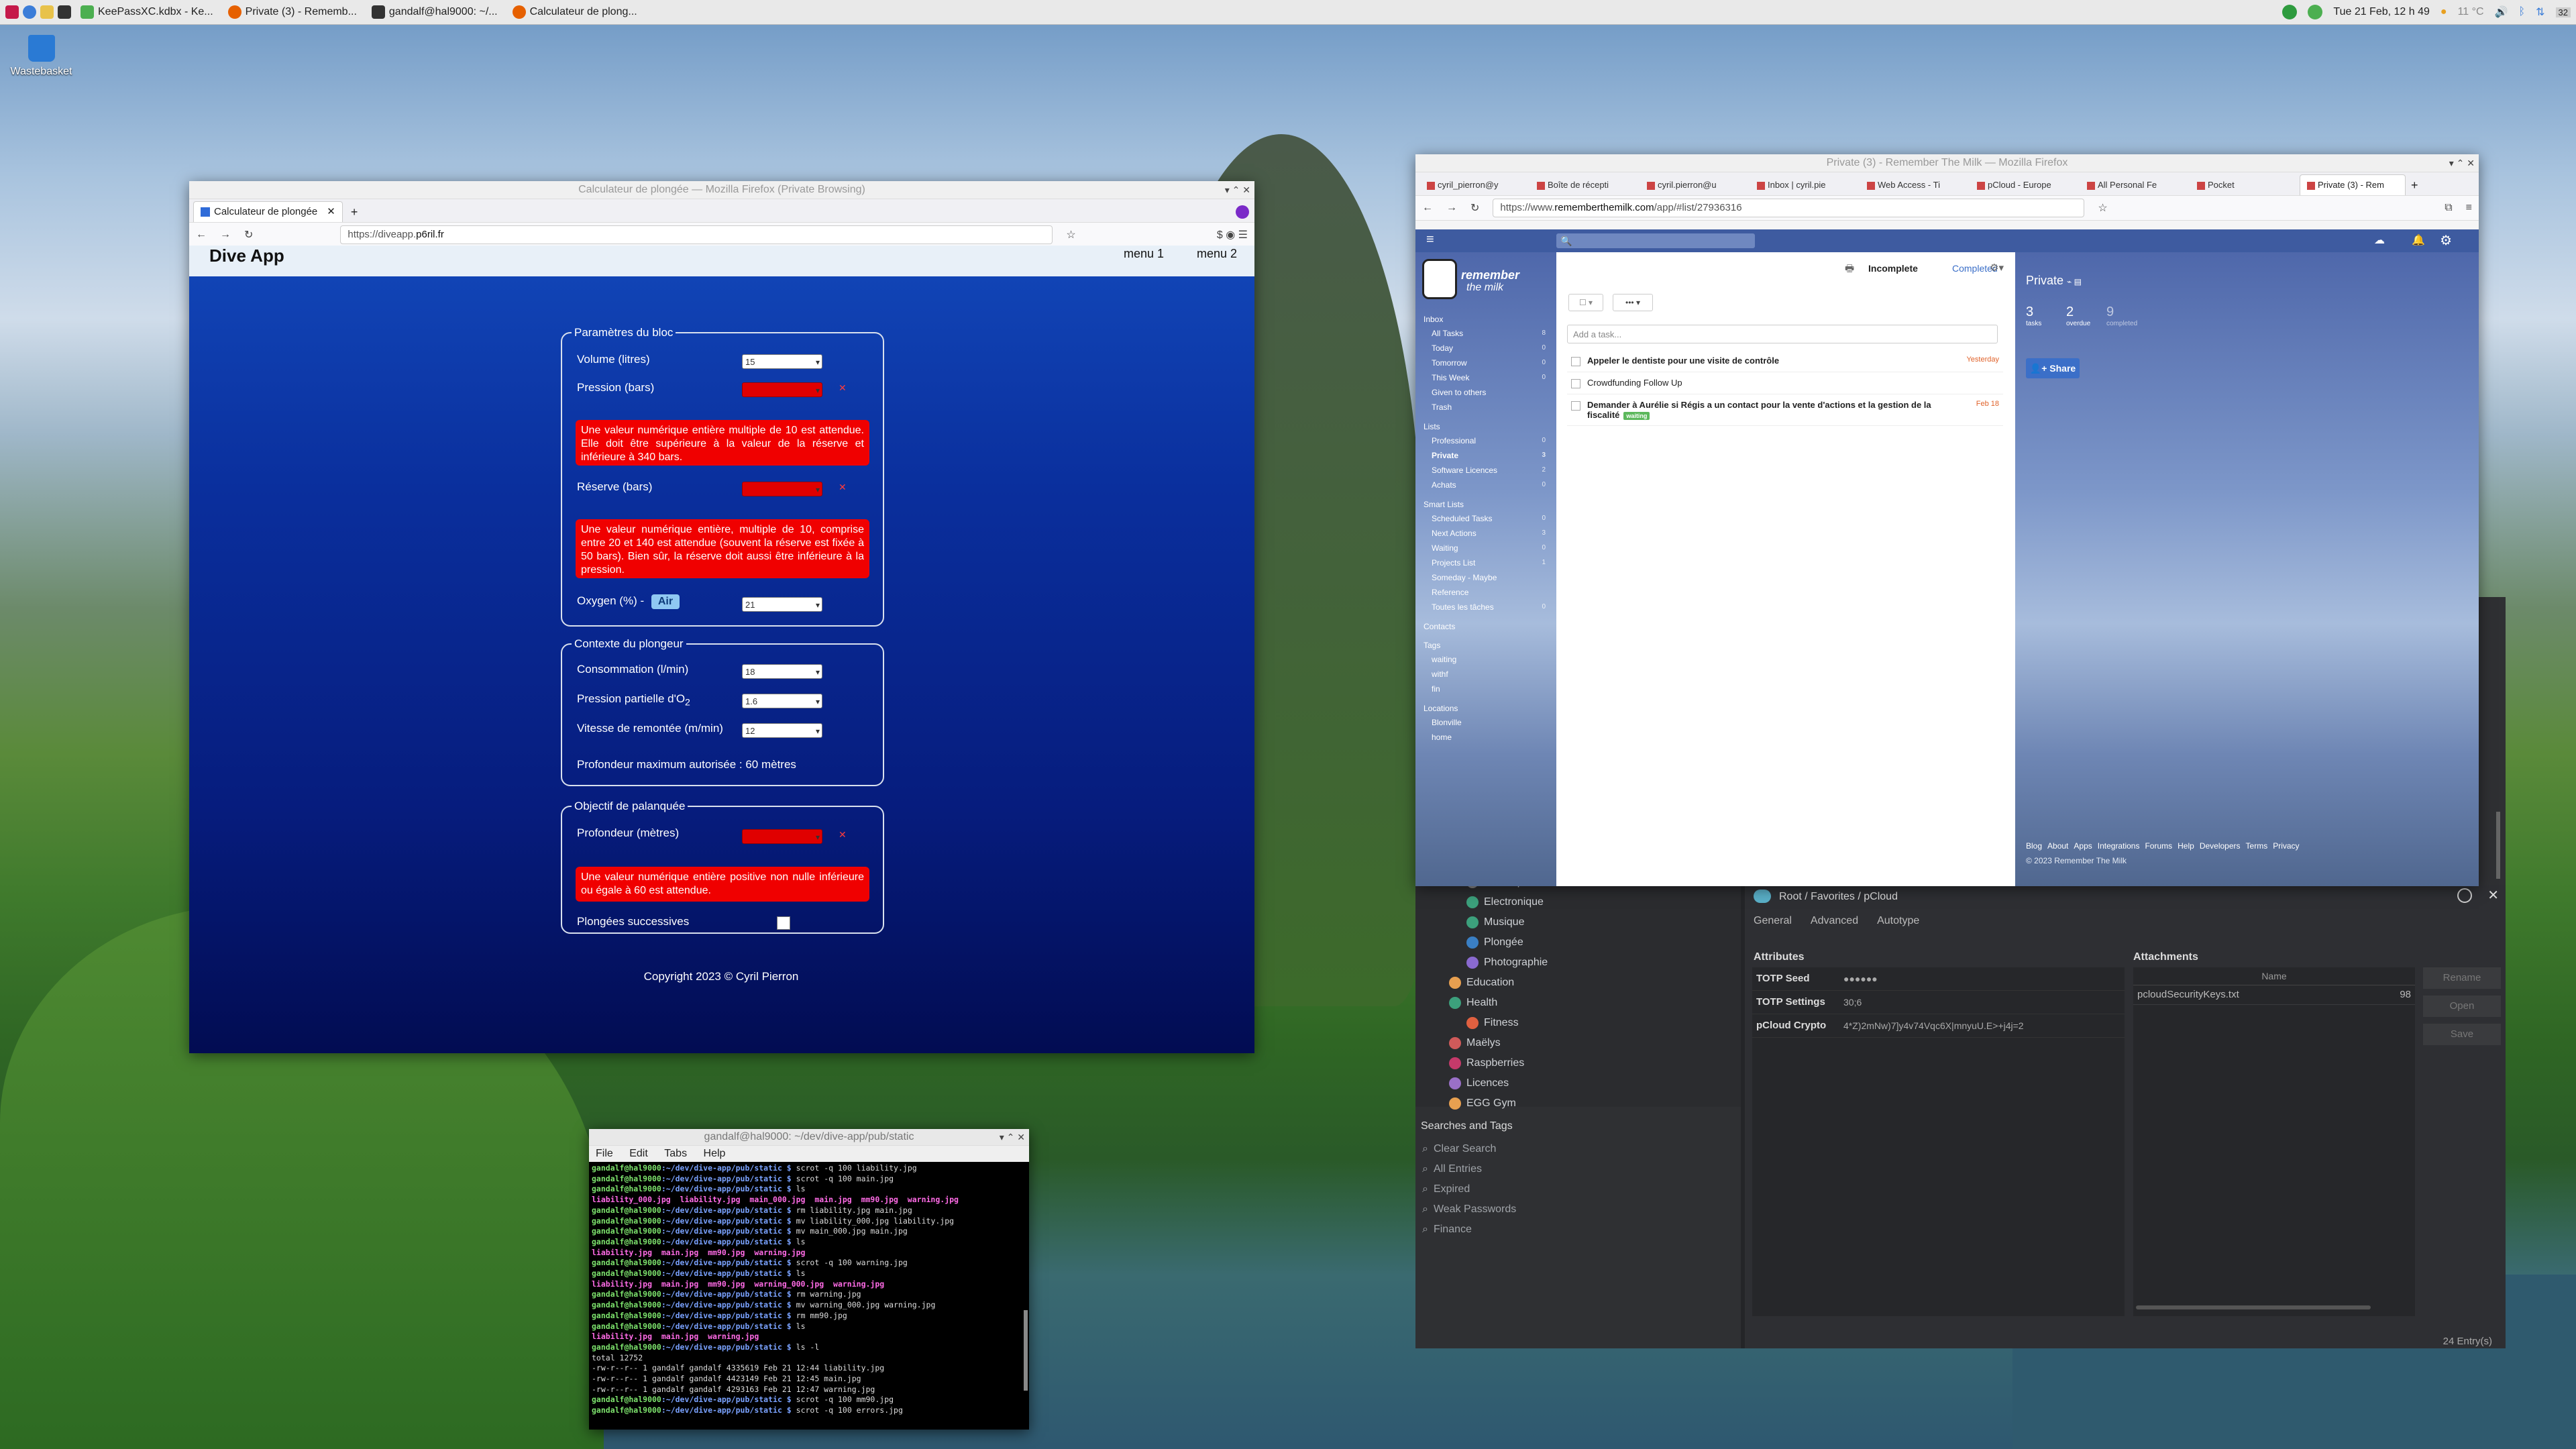 The width and height of the screenshot is (2576, 1449). I want to click on sidebar-item: Trash, so click(1487, 407).